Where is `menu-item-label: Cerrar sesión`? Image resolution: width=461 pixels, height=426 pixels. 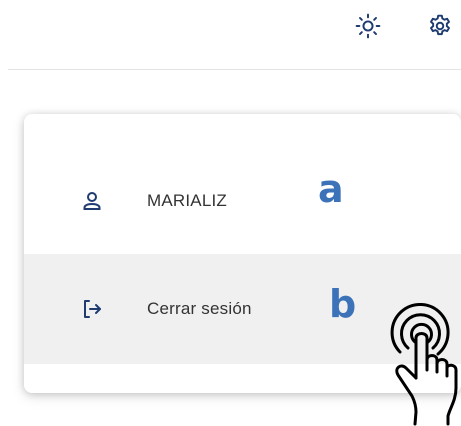
menu-item-label: Cerrar sesión is located at coordinates (199, 308).